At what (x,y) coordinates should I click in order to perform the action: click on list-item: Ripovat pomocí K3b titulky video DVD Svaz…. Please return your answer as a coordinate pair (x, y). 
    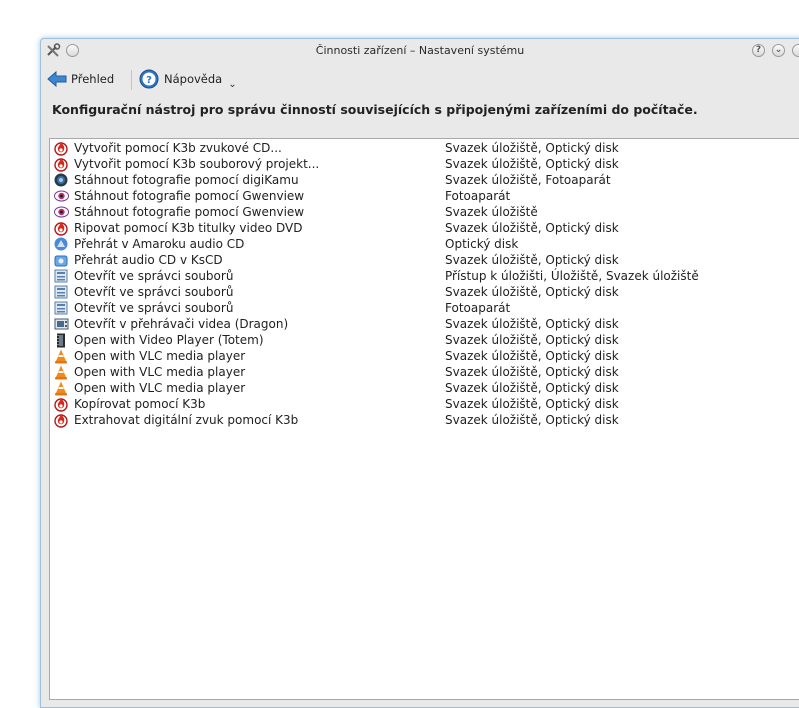
    Looking at the image, I should click on (426, 228).